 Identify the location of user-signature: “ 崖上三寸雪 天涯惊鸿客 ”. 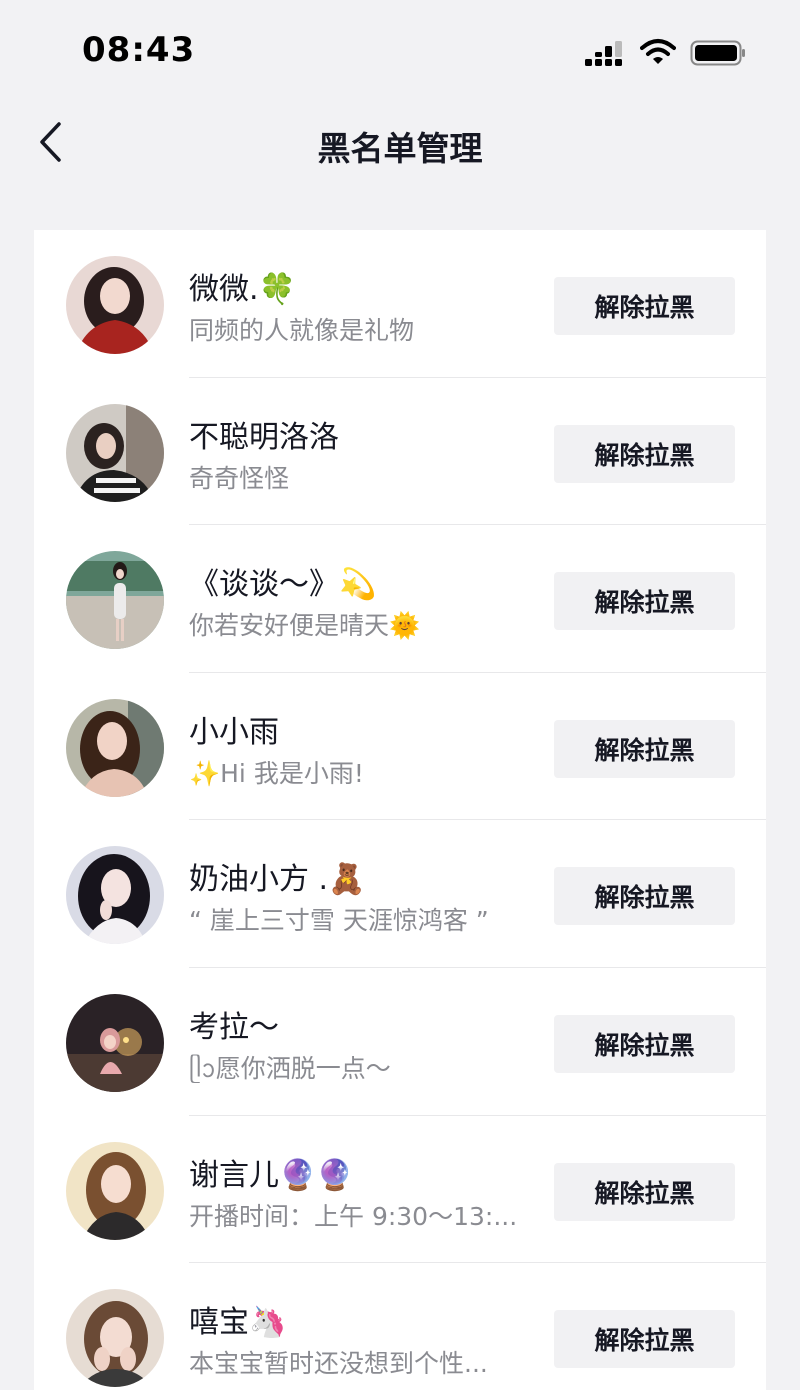
(339, 921).